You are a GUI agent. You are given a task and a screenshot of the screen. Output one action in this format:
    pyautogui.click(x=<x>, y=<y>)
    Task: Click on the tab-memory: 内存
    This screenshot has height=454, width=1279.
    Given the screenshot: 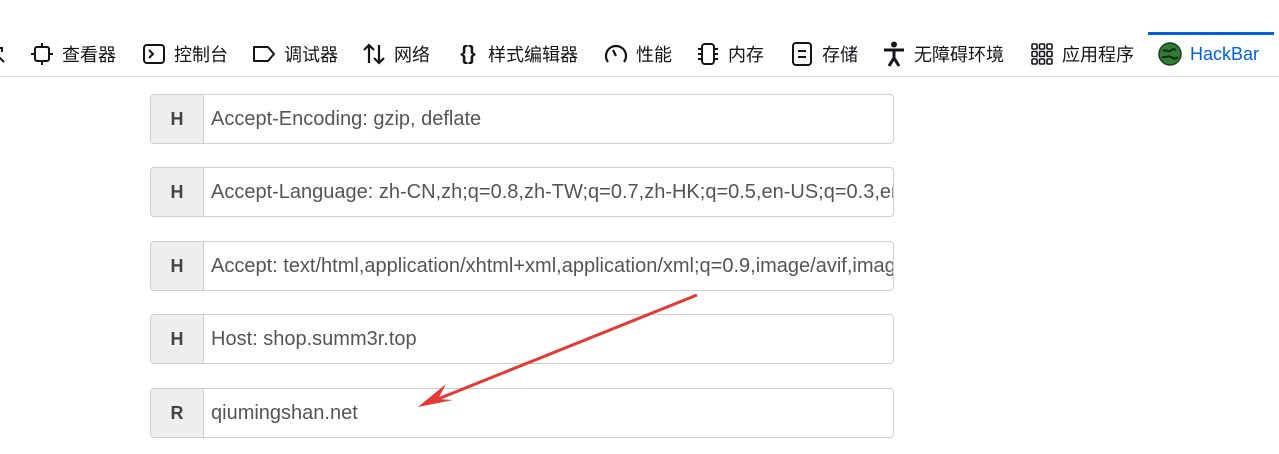 What is the action you would take?
    pyautogui.click(x=730, y=54)
    